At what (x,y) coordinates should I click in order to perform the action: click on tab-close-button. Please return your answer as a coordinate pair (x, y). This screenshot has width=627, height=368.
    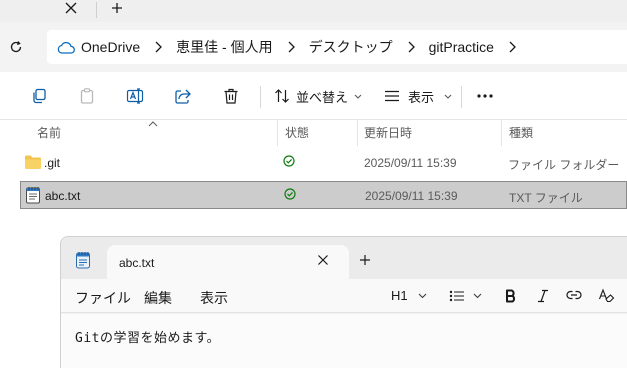
    Looking at the image, I should click on (71, 9).